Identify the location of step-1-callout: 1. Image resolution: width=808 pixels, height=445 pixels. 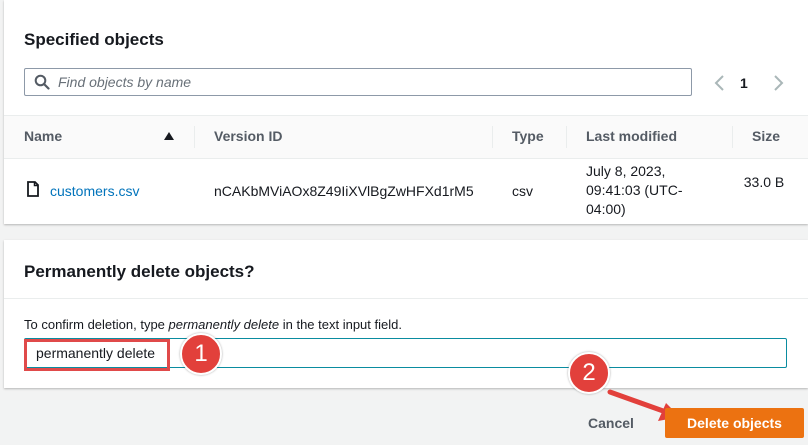
(201, 354).